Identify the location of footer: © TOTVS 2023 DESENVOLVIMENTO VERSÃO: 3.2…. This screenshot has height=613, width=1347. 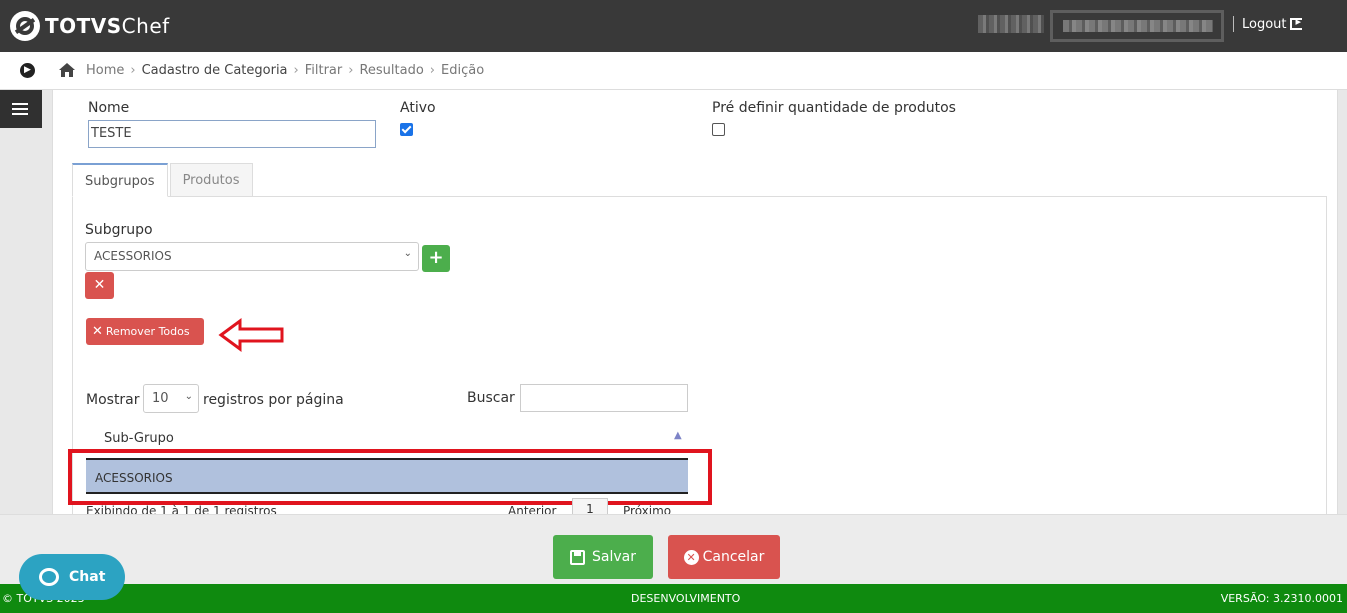
(673, 598).